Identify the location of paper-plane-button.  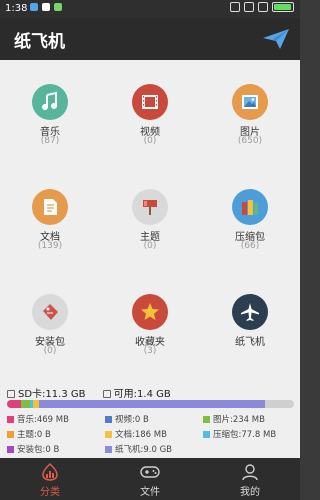
(276, 39).